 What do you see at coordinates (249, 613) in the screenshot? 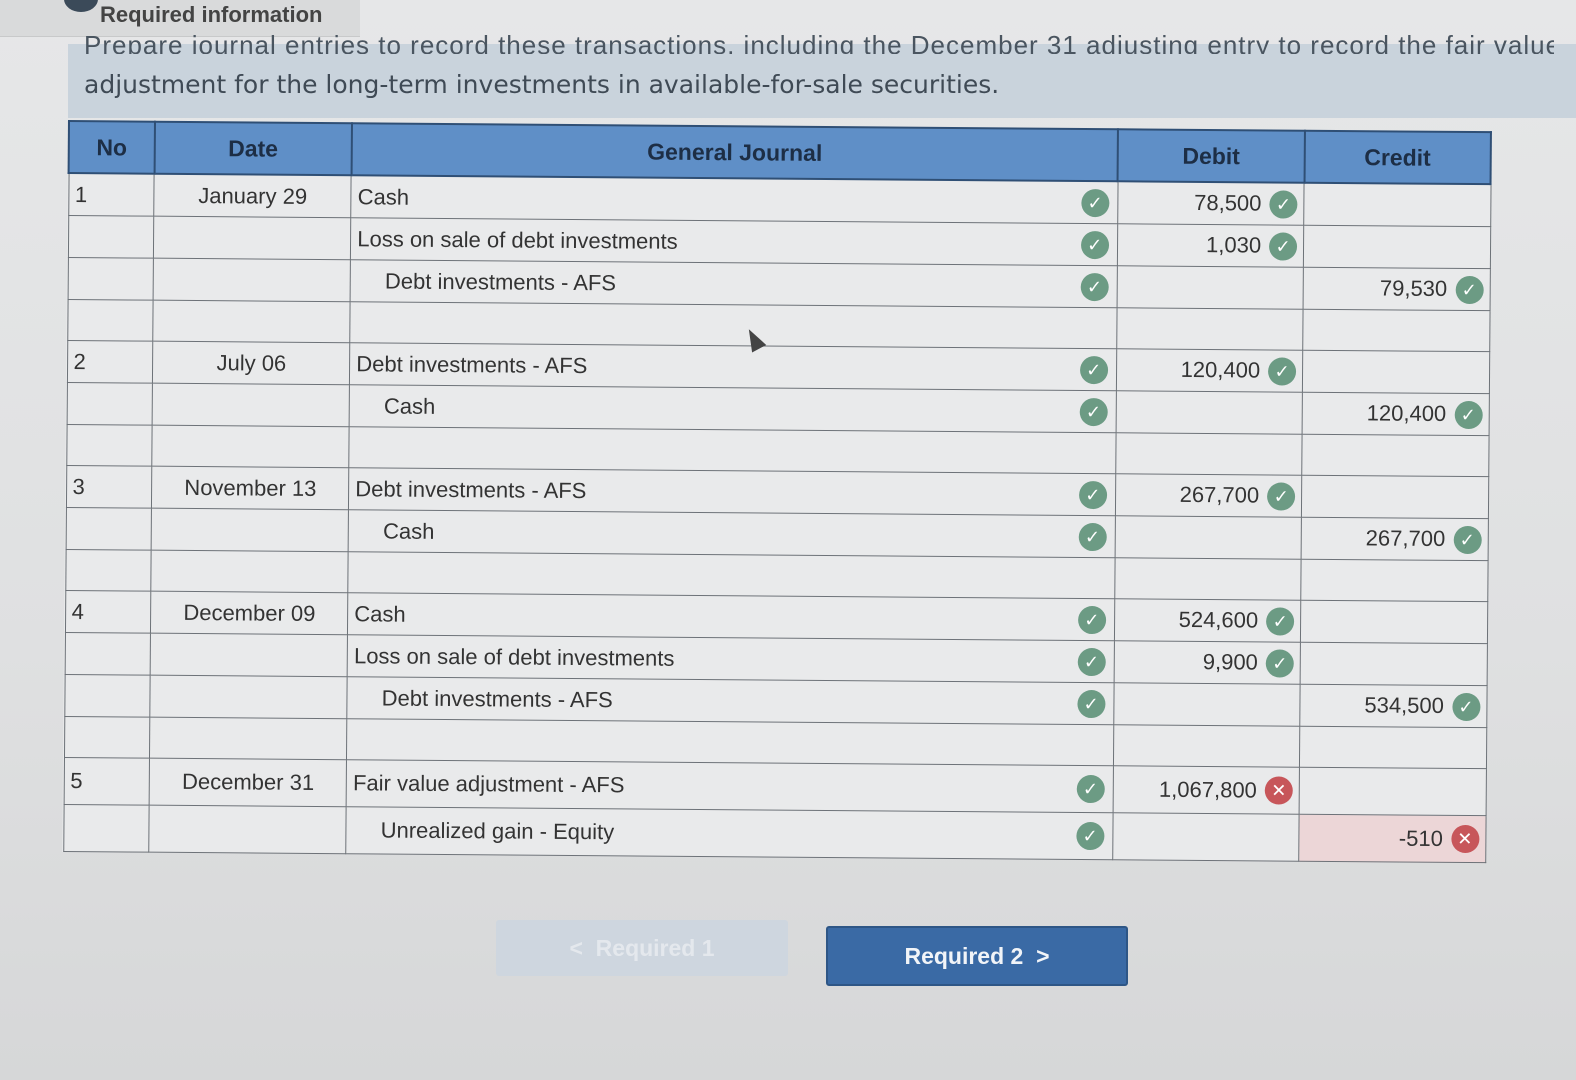
I see `date-cell: December 09` at bounding box center [249, 613].